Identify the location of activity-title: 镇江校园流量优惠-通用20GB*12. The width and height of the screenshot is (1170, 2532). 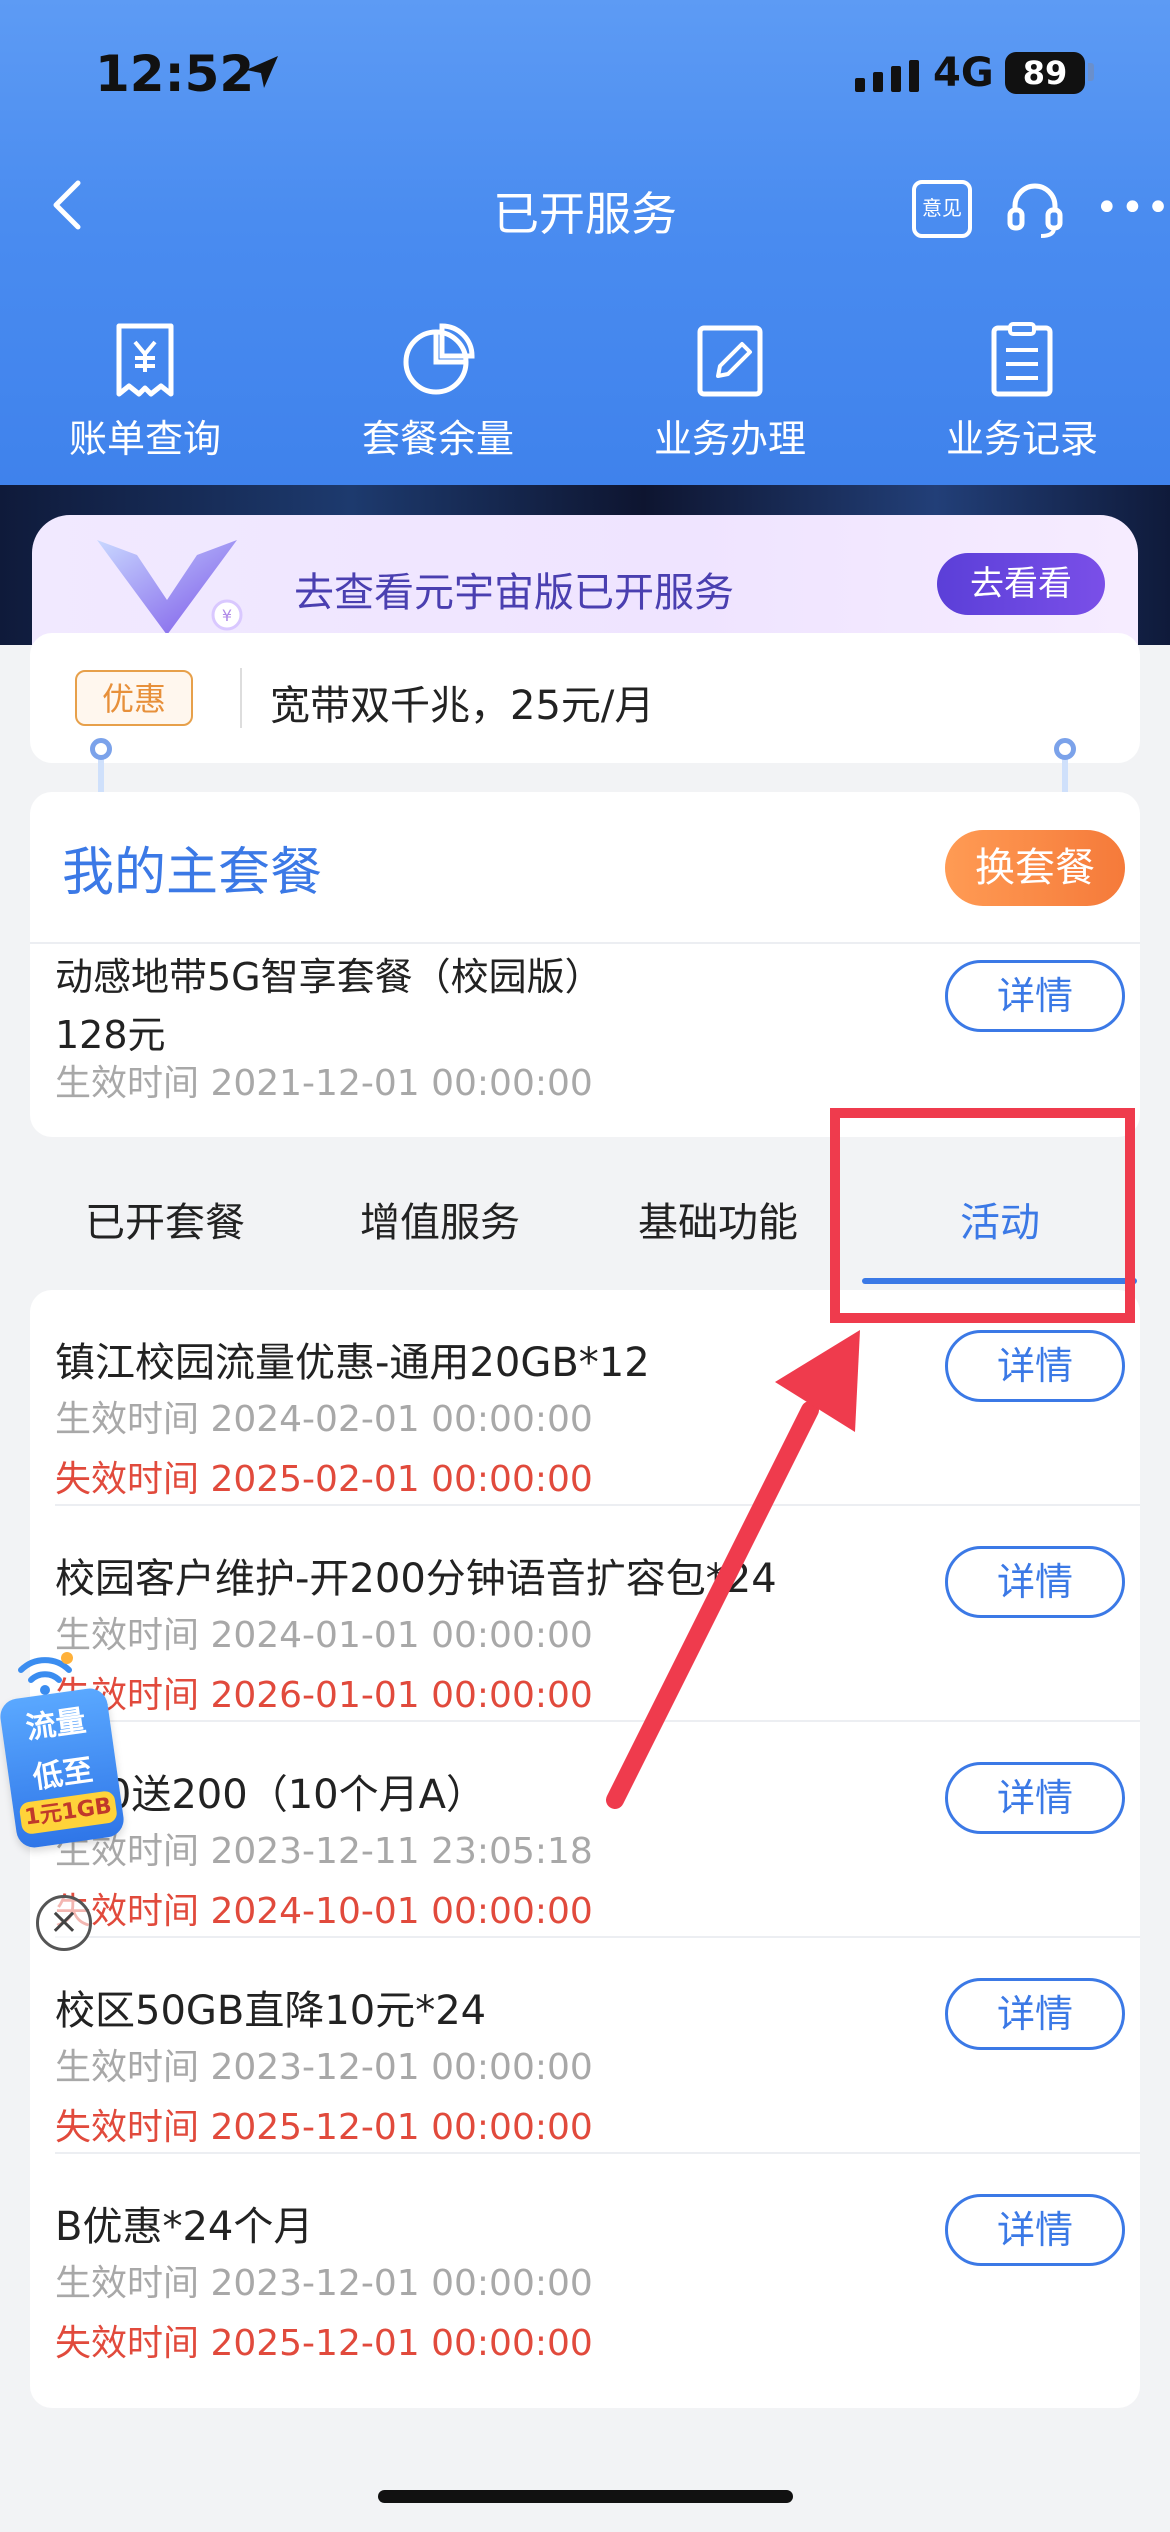
(352, 1363).